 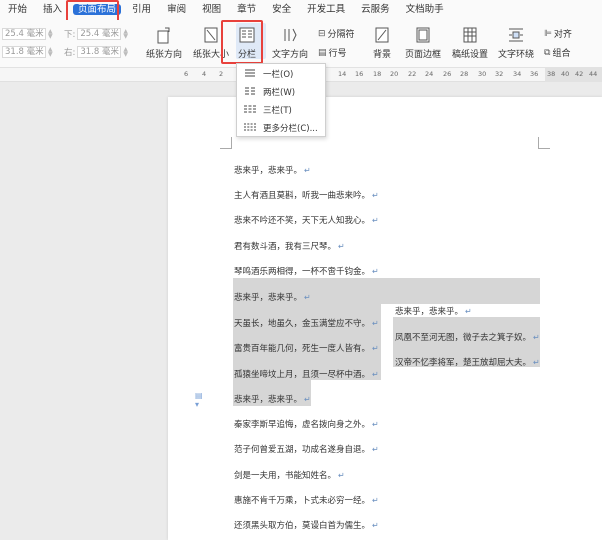 What do you see at coordinates (593, 74) in the screenshot?
I see `ruler-number: 44` at bounding box center [593, 74].